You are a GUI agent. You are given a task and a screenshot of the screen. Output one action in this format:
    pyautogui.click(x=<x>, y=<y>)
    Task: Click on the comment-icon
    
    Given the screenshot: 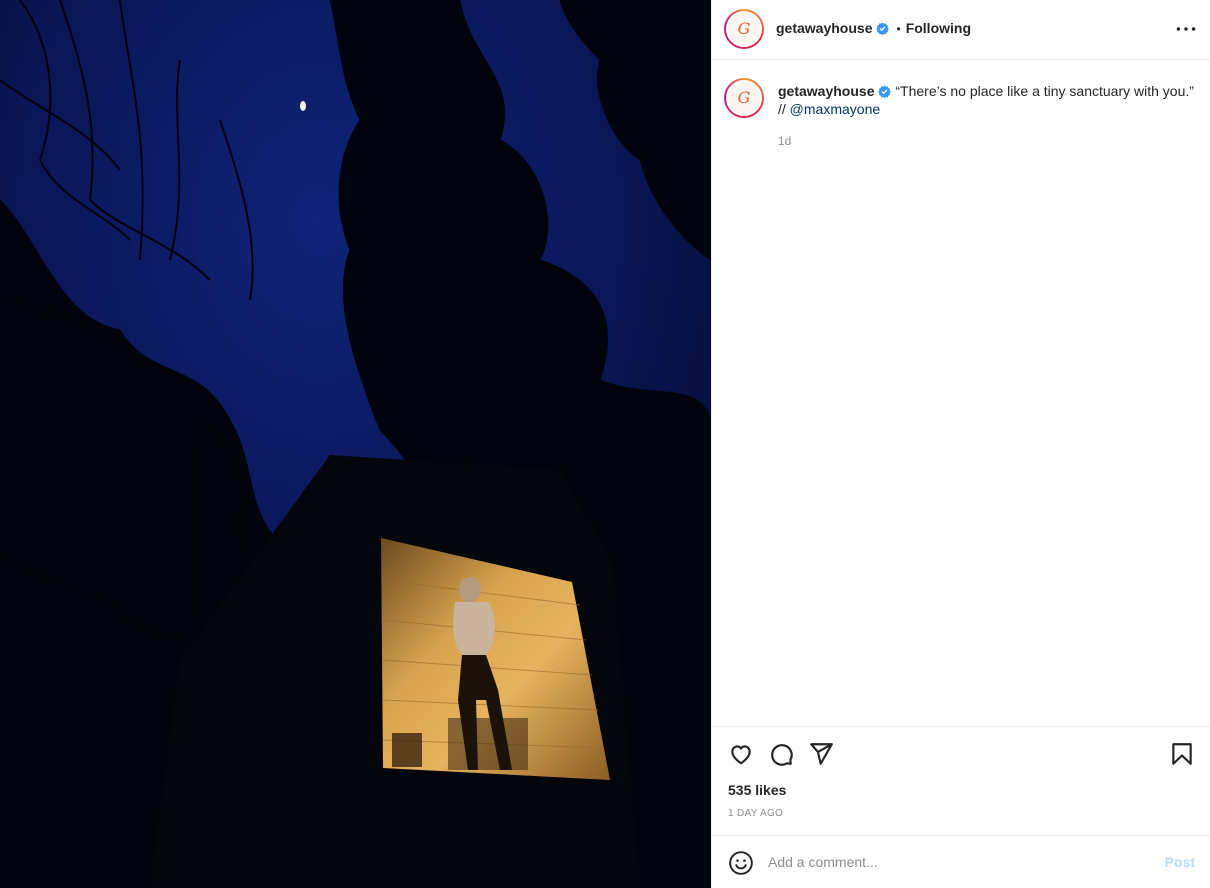 What is the action you would take?
    pyautogui.click(x=781, y=754)
    